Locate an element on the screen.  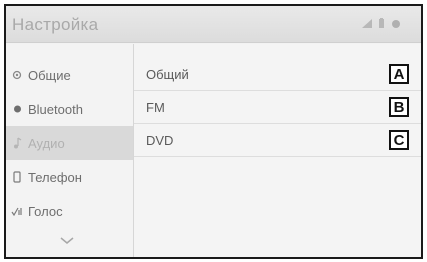
gear-icon is located at coordinates (17, 75).